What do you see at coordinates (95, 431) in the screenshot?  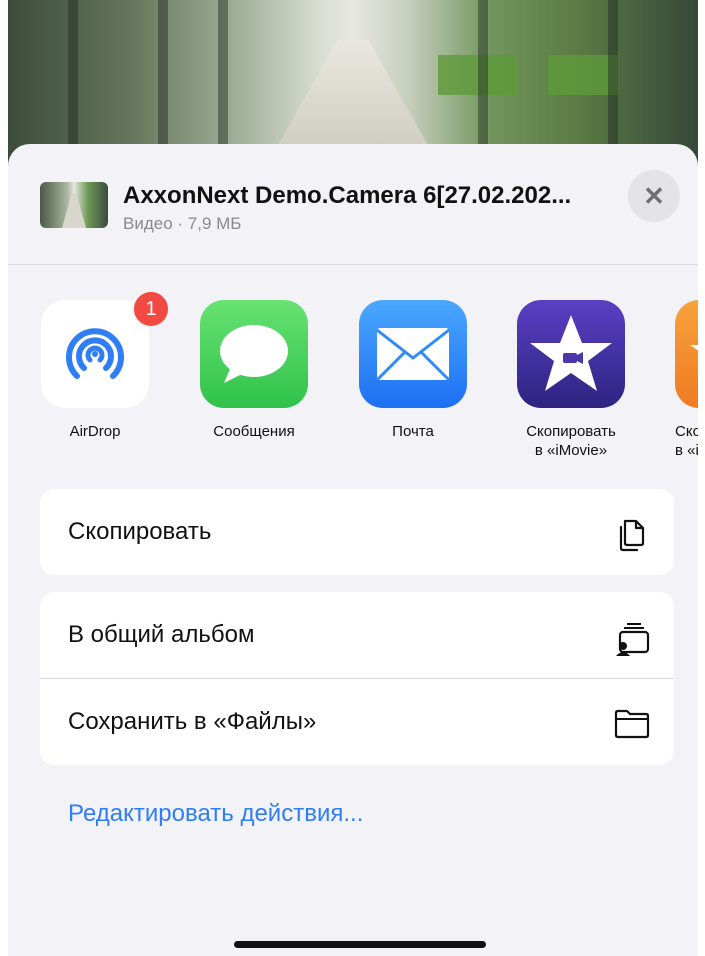 I see `app-label: AirDrop` at bounding box center [95, 431].